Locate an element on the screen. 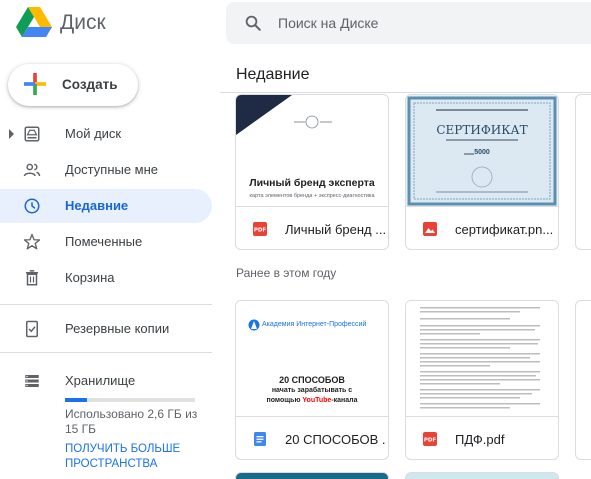  brand-thumbnail-art is located at coordinates (284, 115).